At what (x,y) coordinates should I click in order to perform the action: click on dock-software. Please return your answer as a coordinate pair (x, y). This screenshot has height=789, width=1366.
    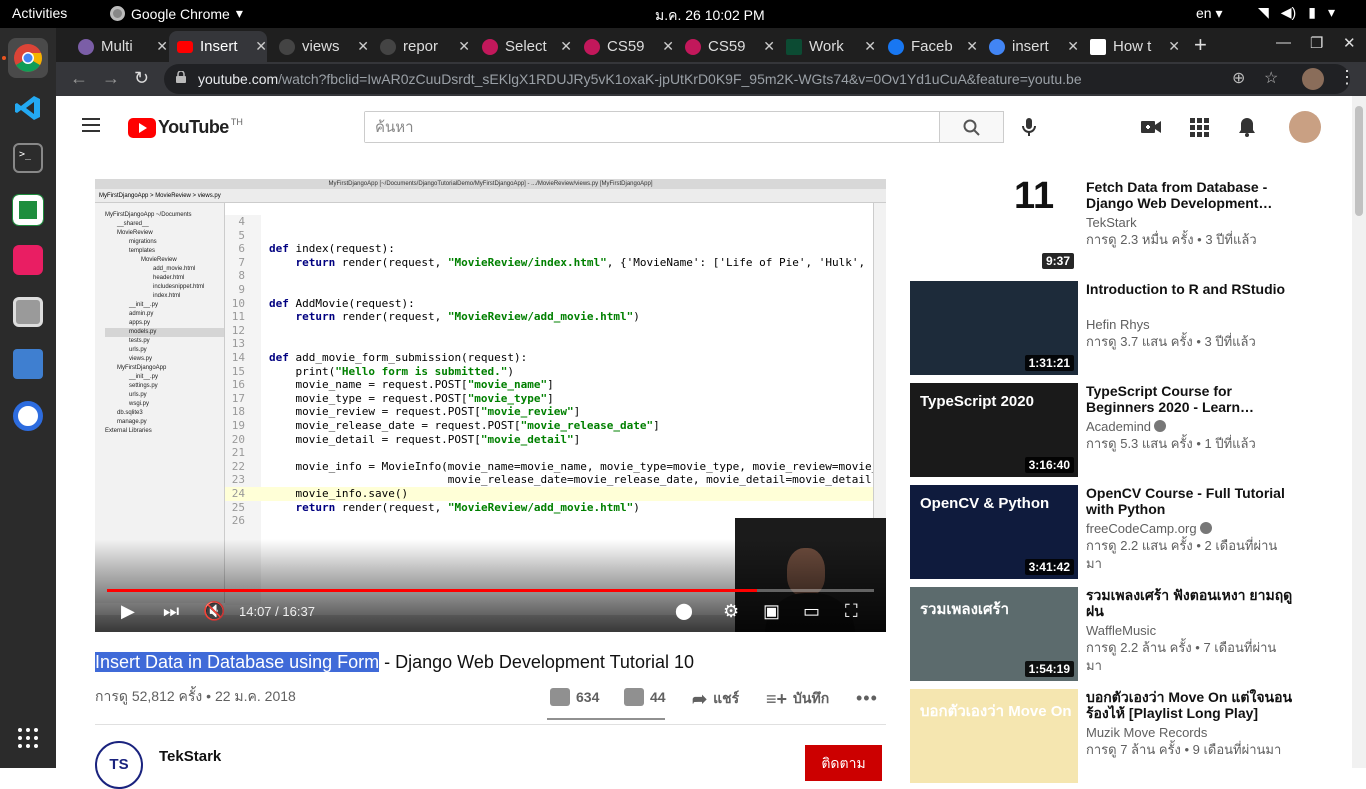
    Looking at the image, I should click on (28, 364).